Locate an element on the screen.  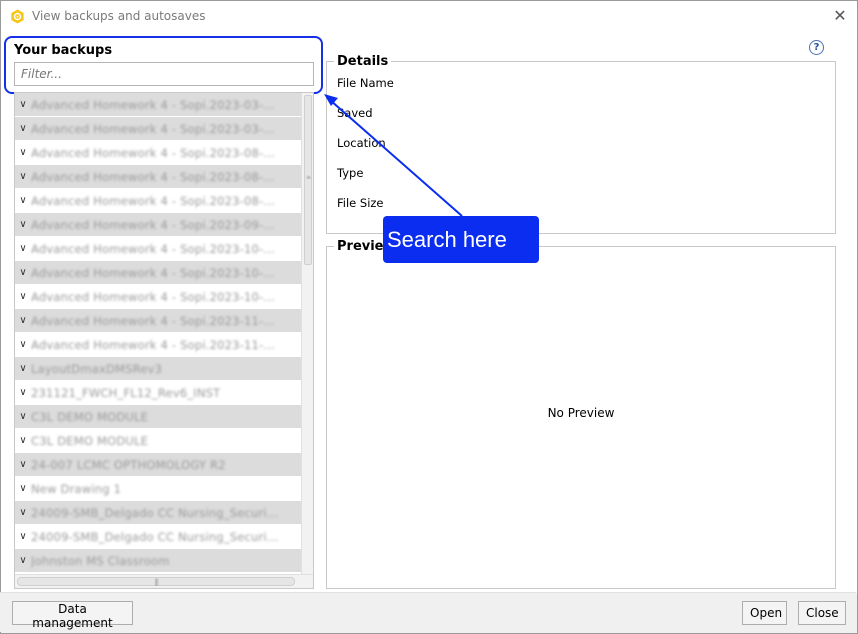
detail-label-type: Type is located at coordinates (350, 173).